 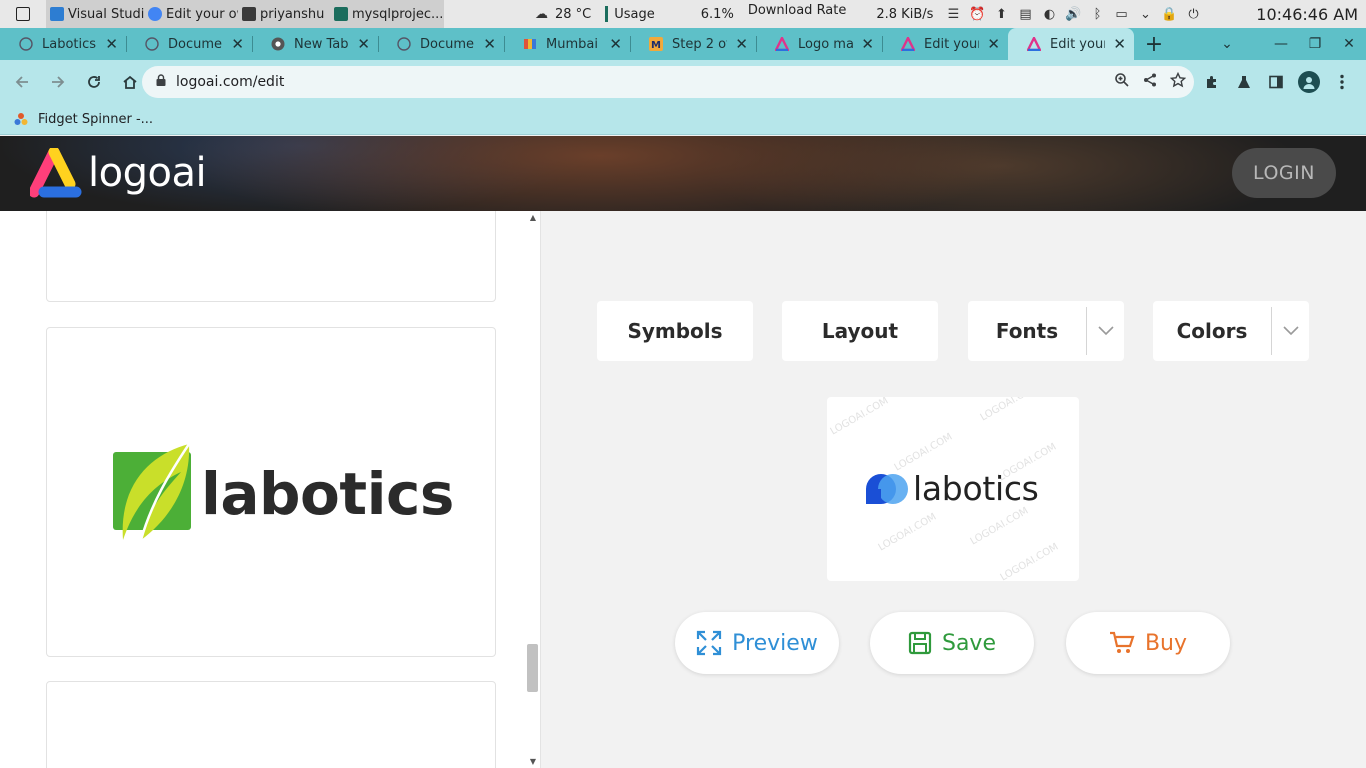 What do you see at coordinates (191, 14) in the screenshot?
I see `taskbar-app-chrome: Edit your ow` at bounding box center [191, 14].